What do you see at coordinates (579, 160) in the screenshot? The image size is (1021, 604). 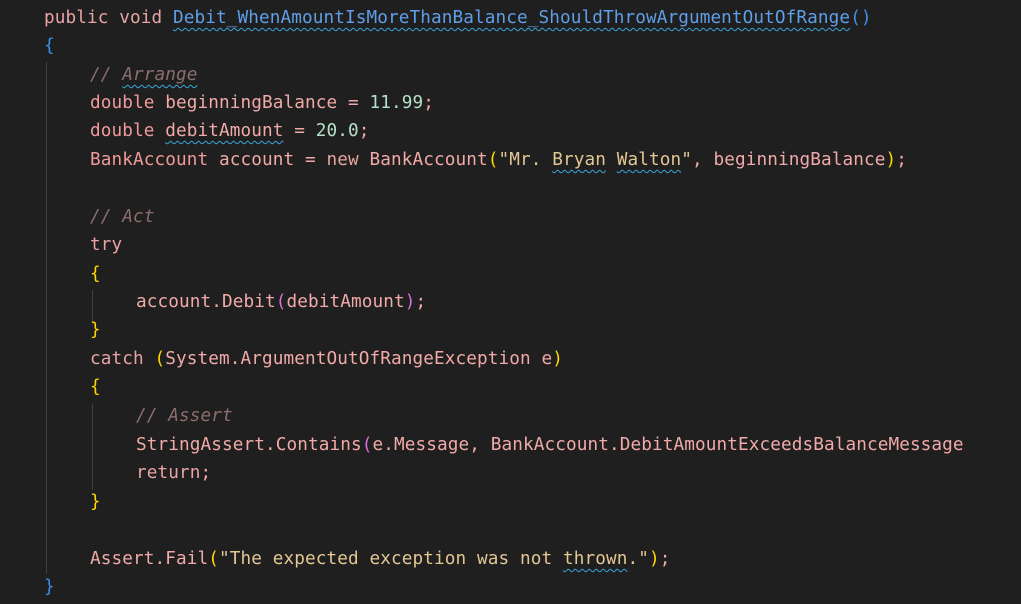 I see `string-word-bryan: Bryan` at bounding box center [579, 160].